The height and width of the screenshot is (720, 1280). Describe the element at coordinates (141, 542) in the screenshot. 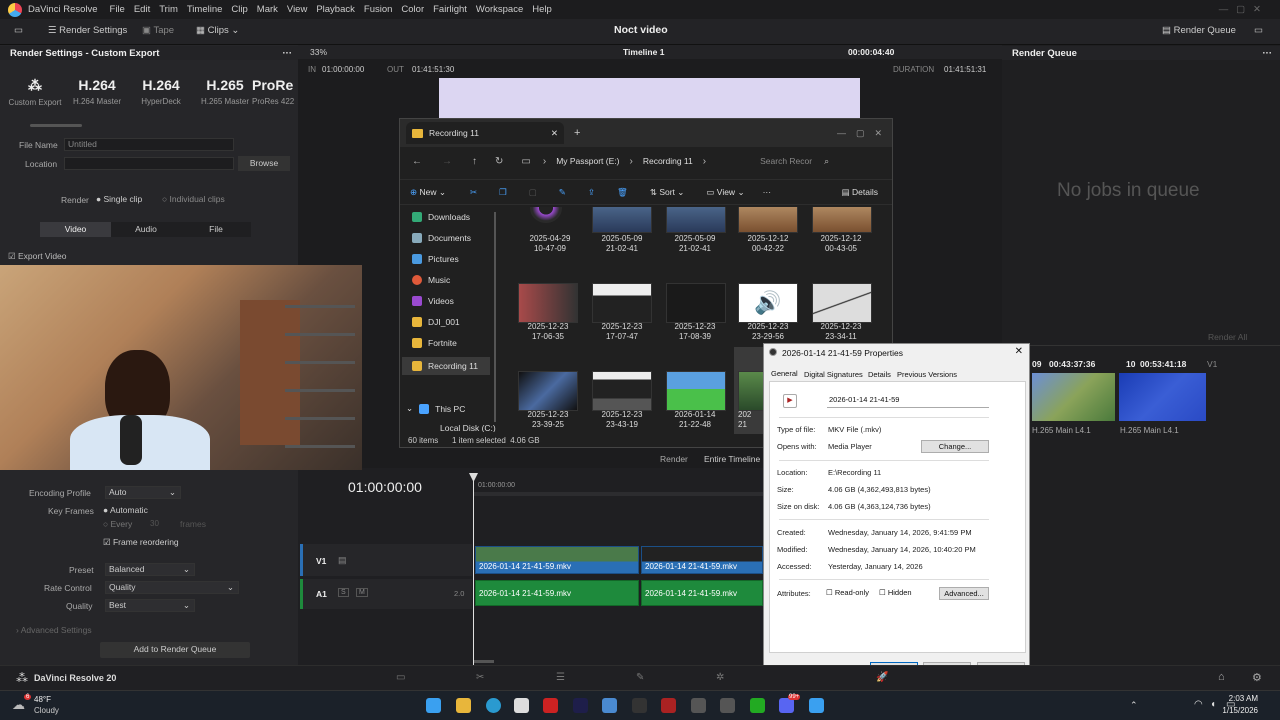

I see `frame-reordering-checkbox: ☑ Frame reordering` at that location.